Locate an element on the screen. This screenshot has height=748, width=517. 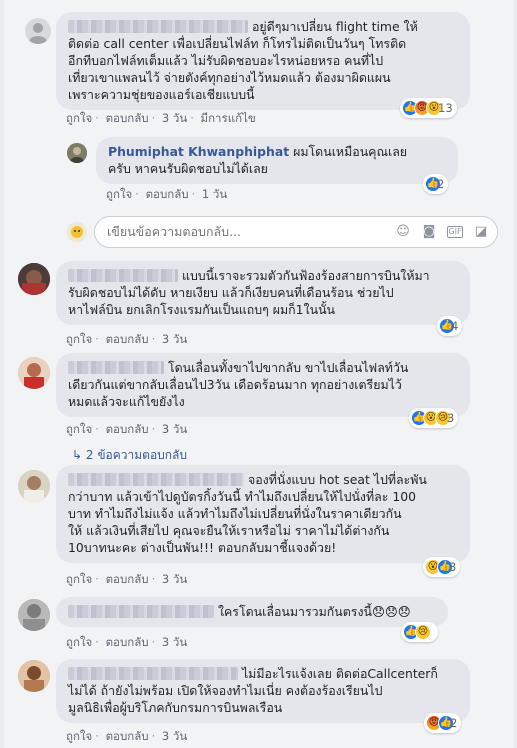
composer-tools: ☺ ◙ GIF ◪ is located at coordinates (442, 232).